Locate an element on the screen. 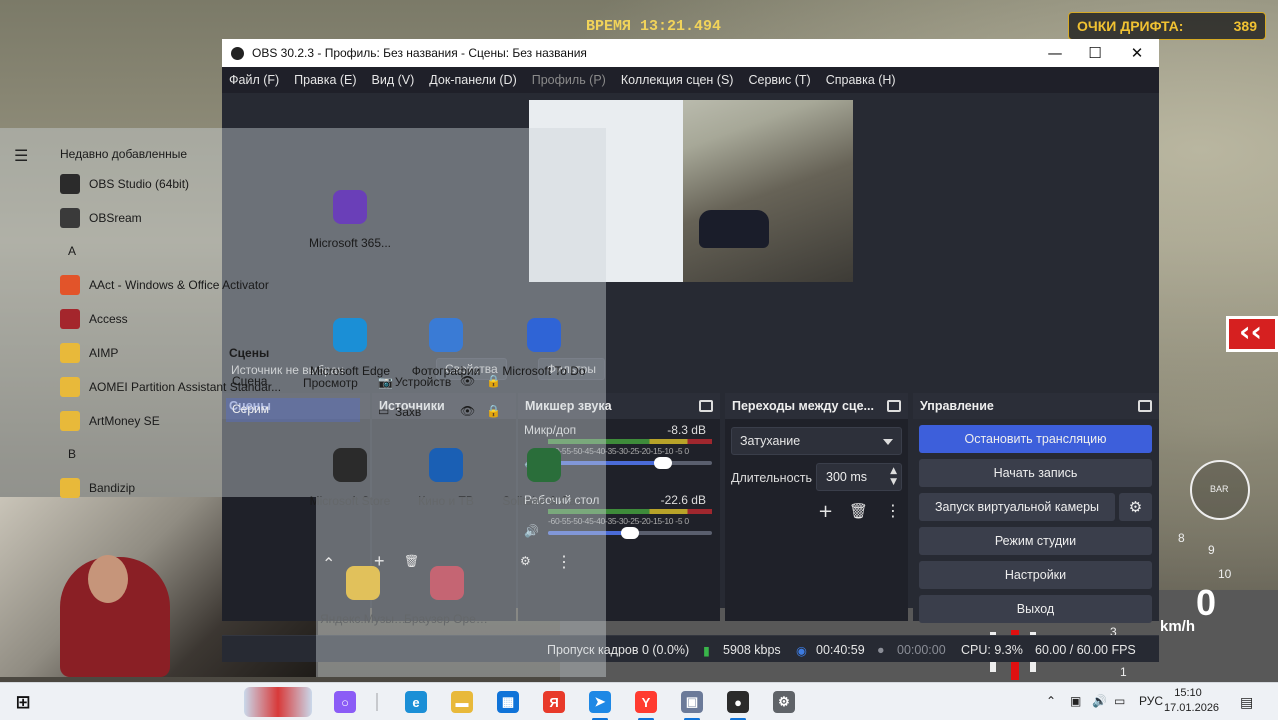 The image size is (1278, 720). letter-header: B is located at coordinates (72, 454).